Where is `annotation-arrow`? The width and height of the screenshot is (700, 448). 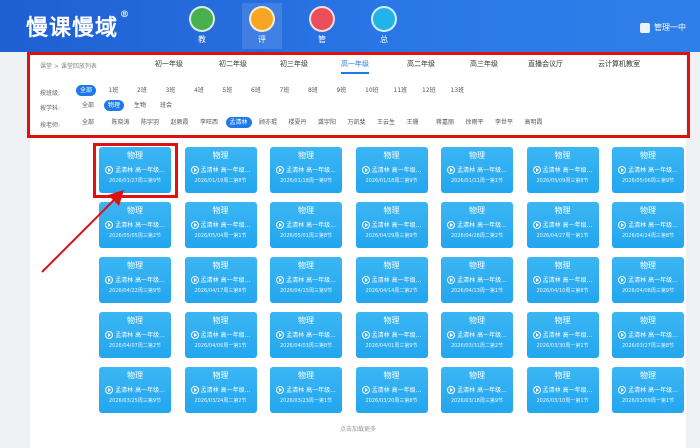
annotation-arrow is located at coordinates (82, 231).